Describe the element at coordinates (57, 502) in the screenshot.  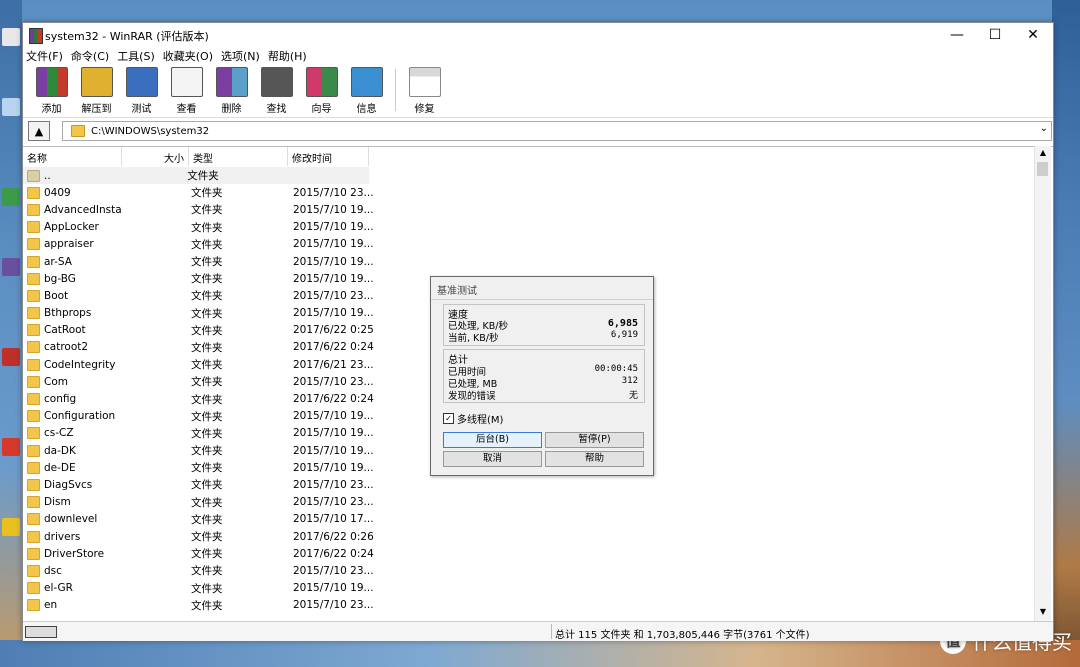
I see `file-name: Dism` at that location.